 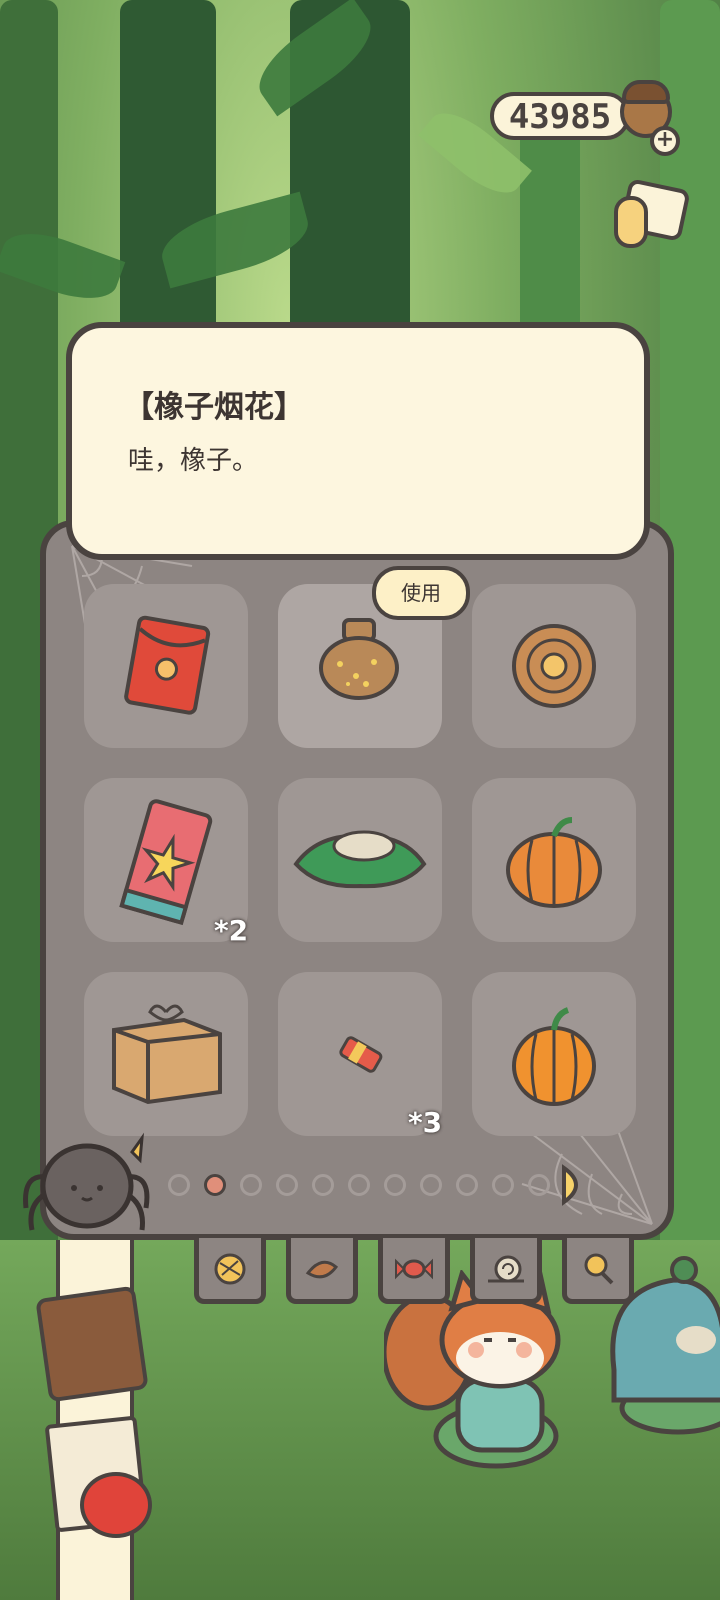 I want to click on tab-snail, so click(x=506, y=1271).